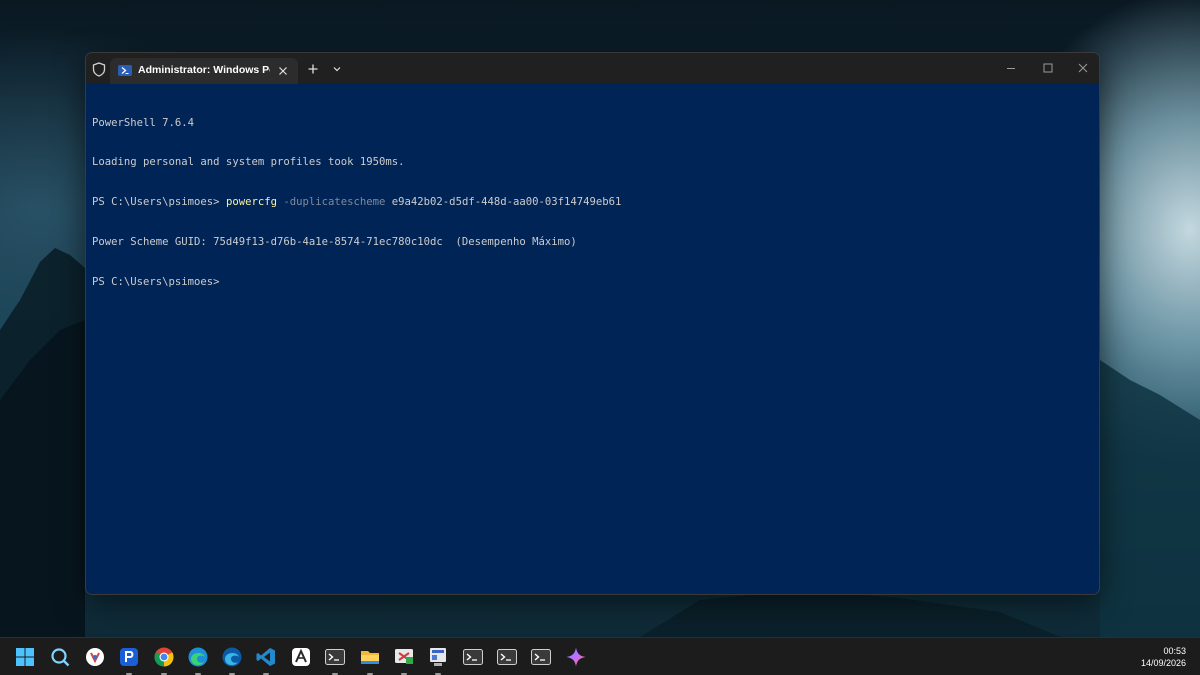 Image resolution: width=1200 pixels, height=675 pixels. What do you see at coordinates (1146, 657) in the screenshot?
I see `system-clock: 00:53 14/09/2026` at bounding box center [1146, 657].